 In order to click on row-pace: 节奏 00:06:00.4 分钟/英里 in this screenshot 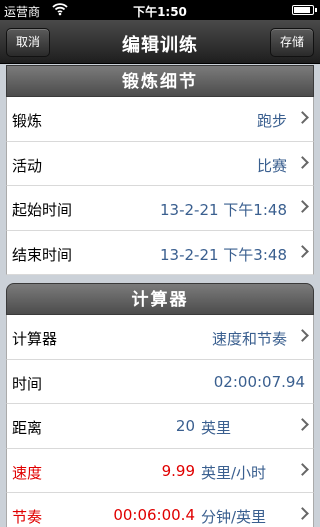, I will do `click(160, 510)`.